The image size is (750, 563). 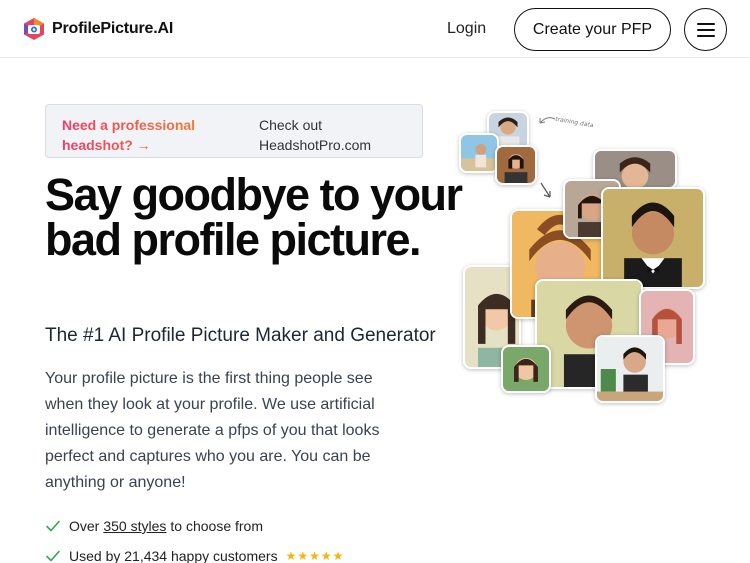 I want to click on menu-button, so click(x=705, y=29).